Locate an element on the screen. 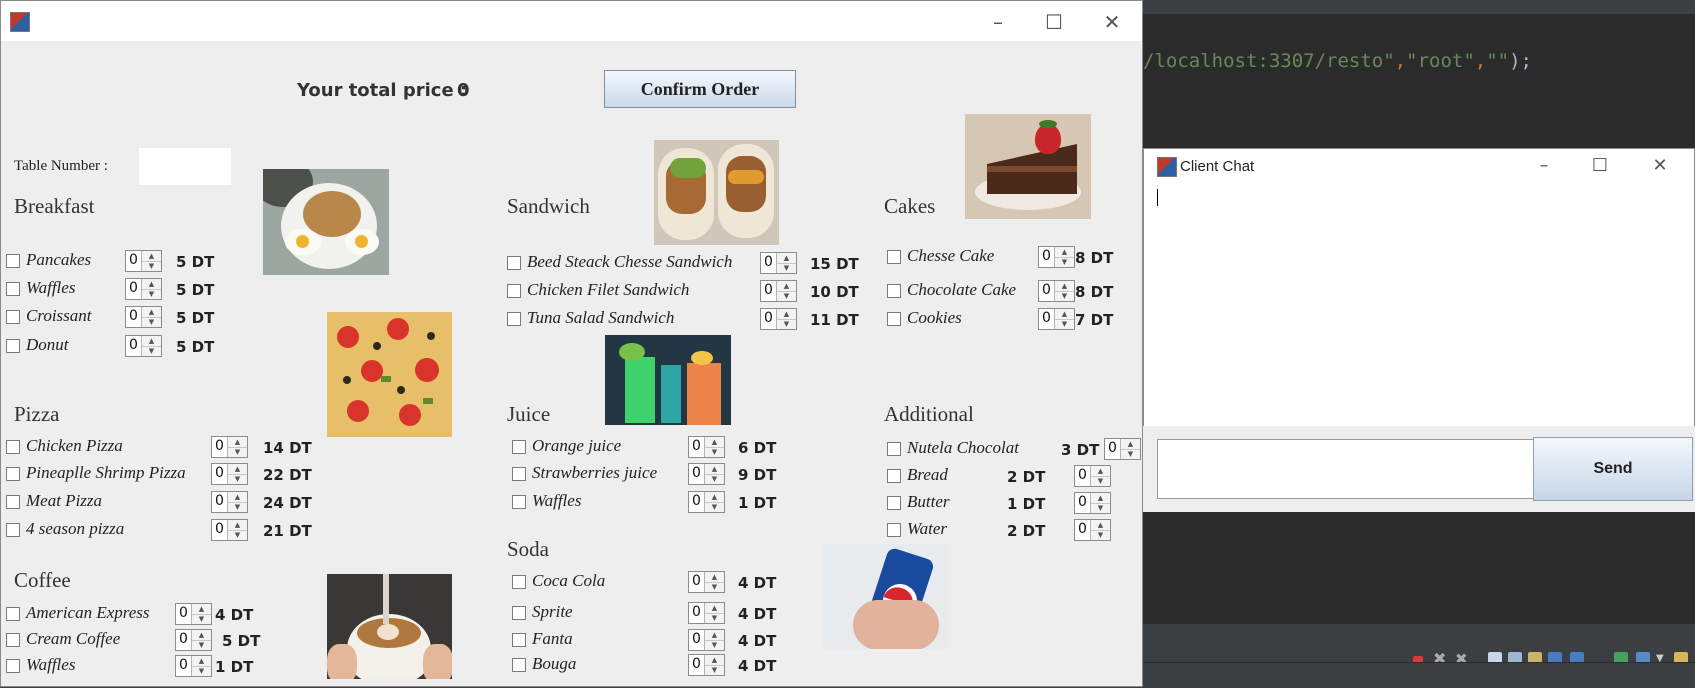 The image size is (1695, 688). confirm-order-button: Confirm Order is located at coordinates (700, 89).